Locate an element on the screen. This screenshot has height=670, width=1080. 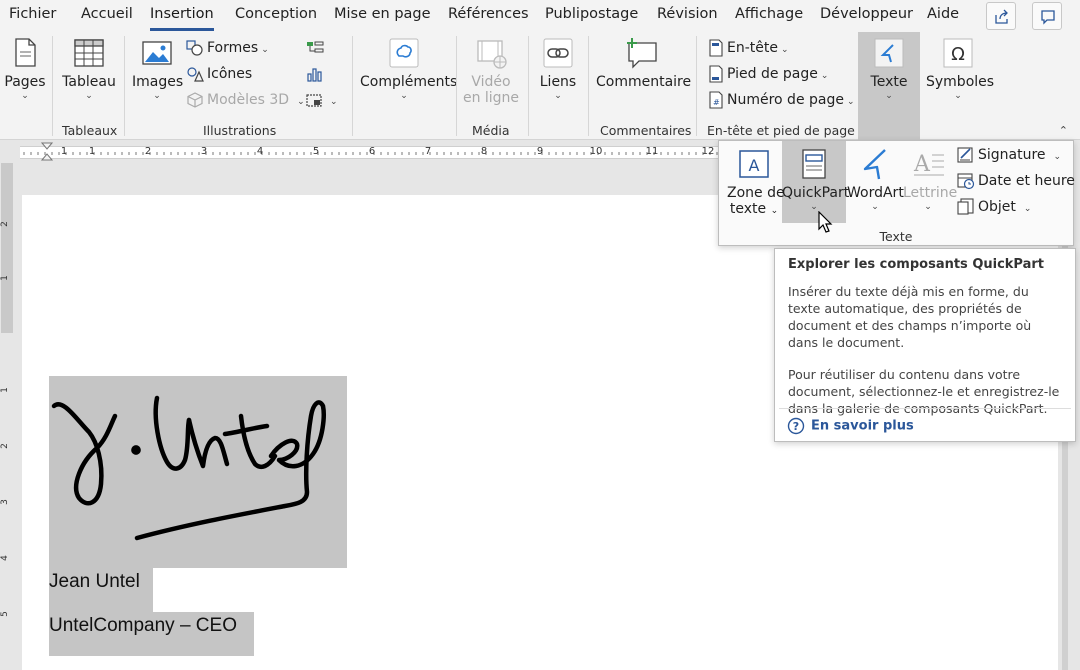
video-icon is located at coordinates (492, 54).